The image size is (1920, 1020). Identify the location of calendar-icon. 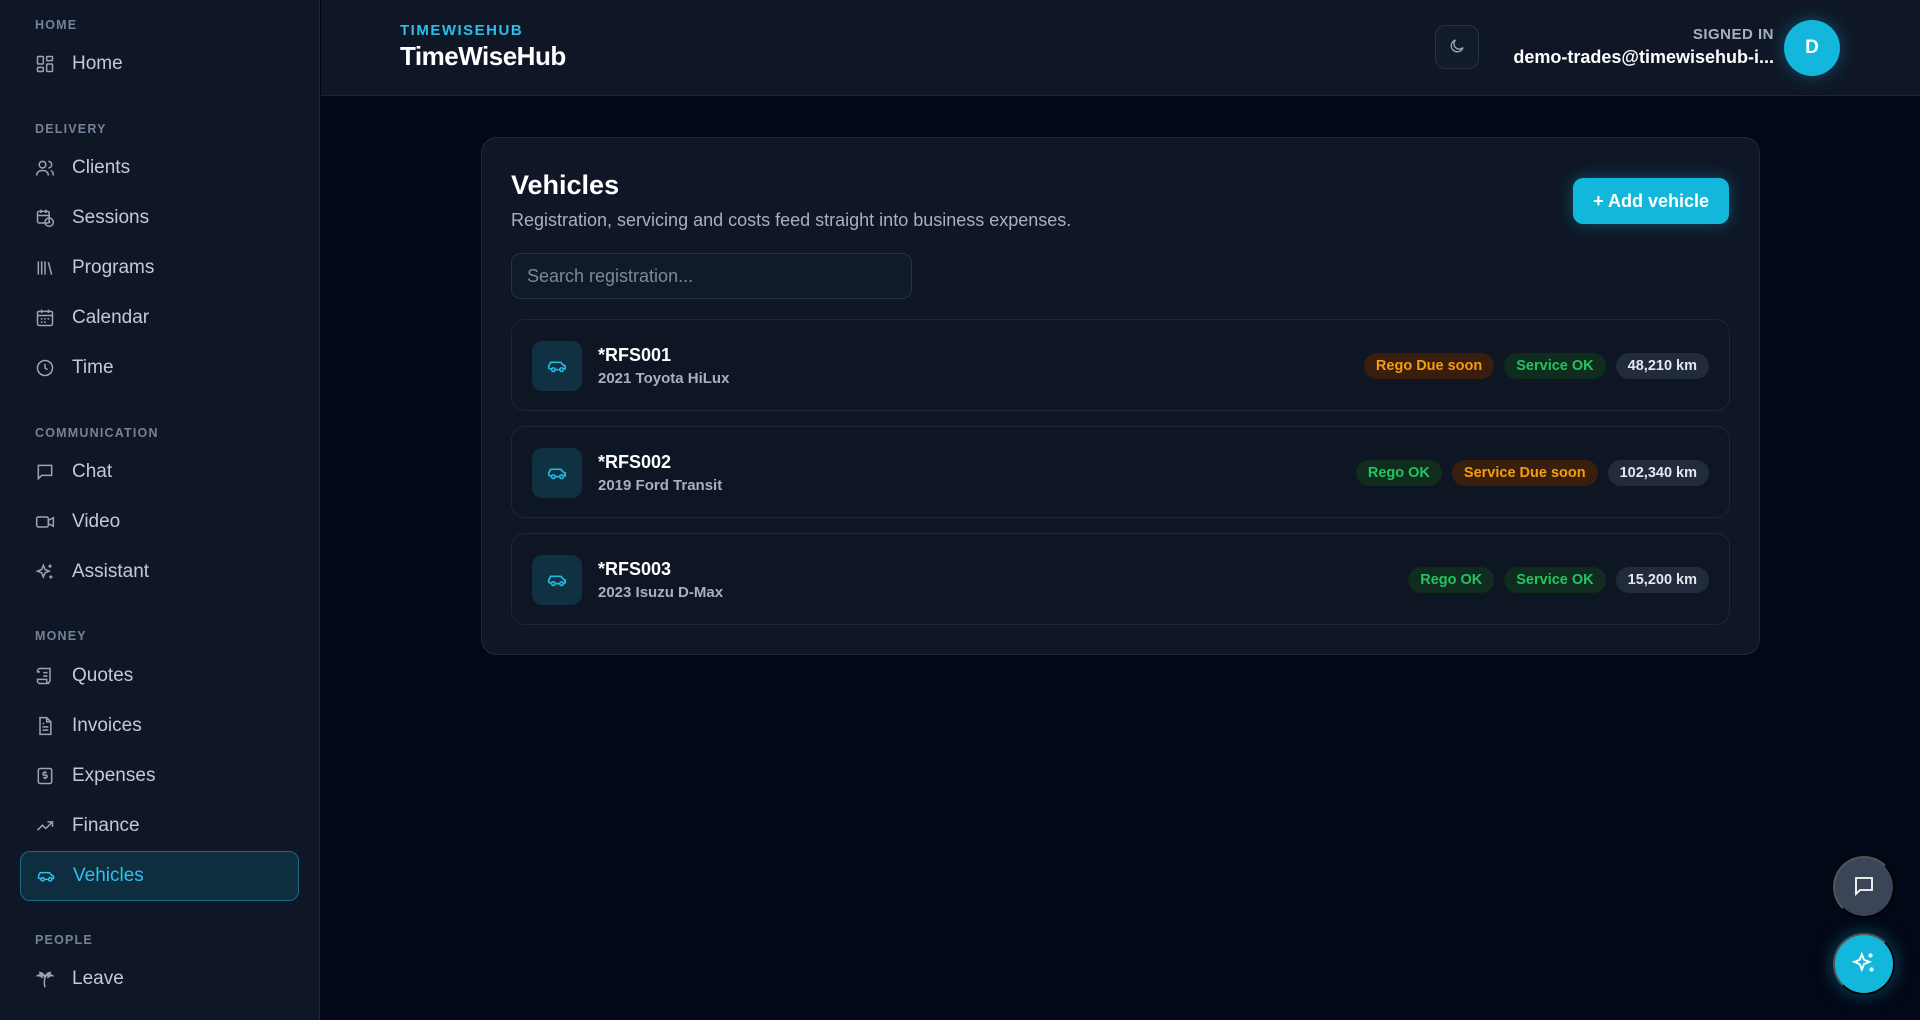
(45, 318).